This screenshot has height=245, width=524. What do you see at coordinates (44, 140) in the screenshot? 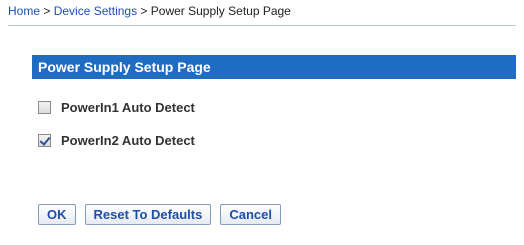
I see `powerin2-auto-detect-checkbox` at bounding box center [44, 140].